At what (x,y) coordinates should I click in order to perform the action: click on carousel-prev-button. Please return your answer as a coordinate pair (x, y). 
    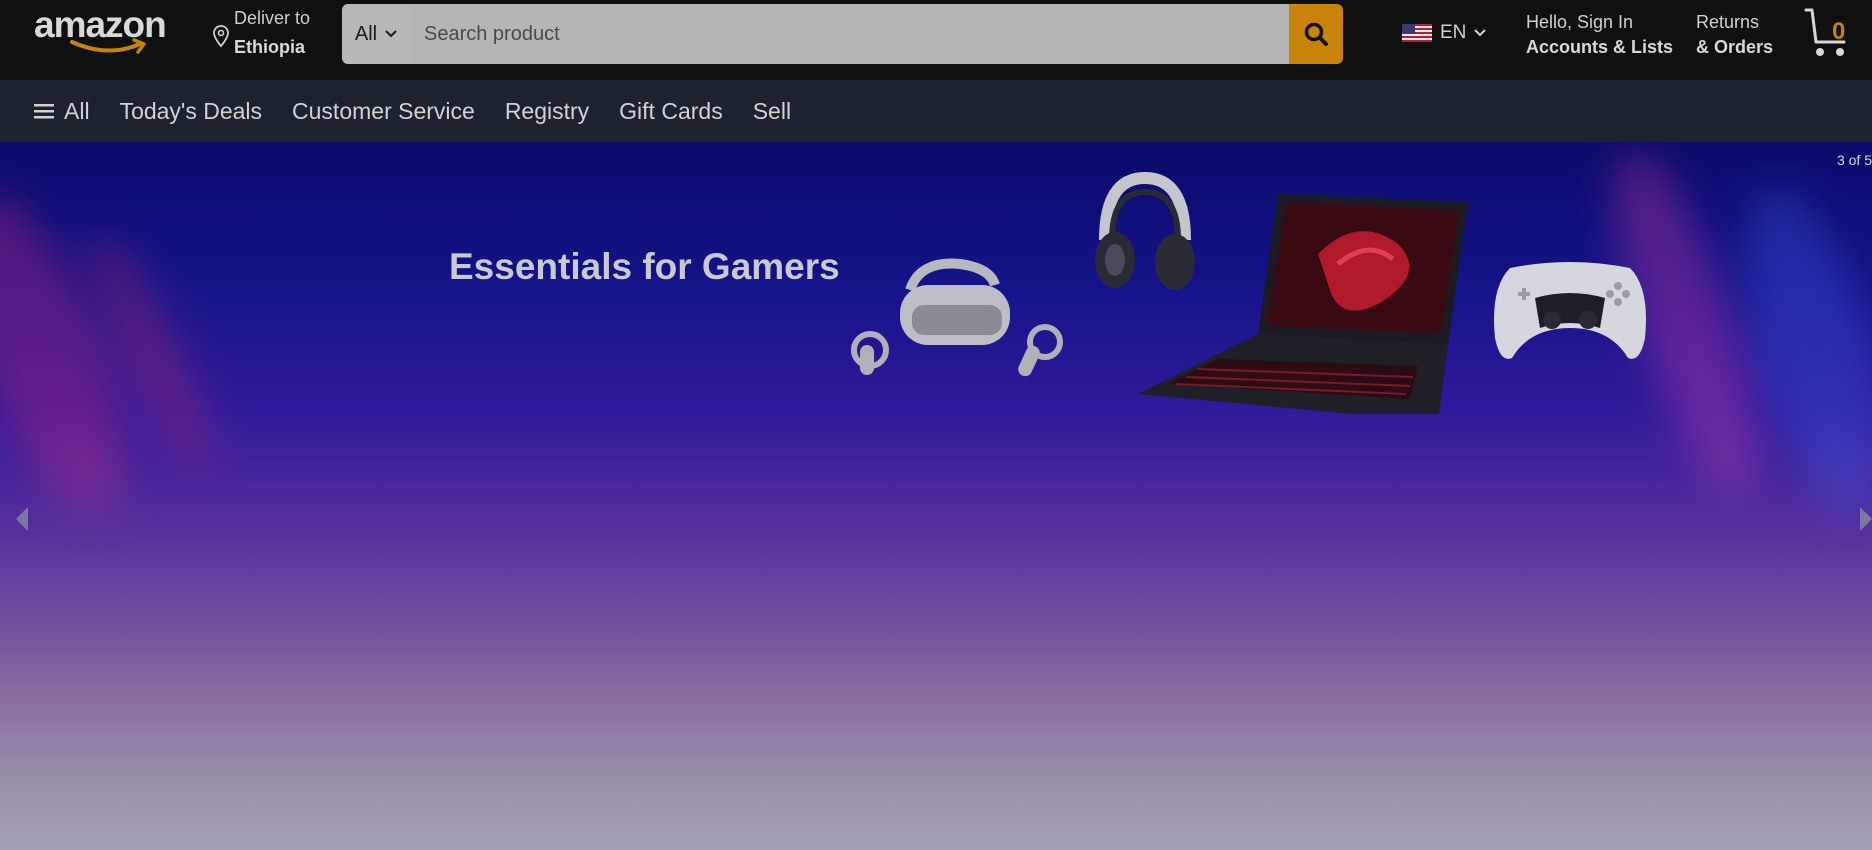
    Looking at the image, I should click on (22, 519).